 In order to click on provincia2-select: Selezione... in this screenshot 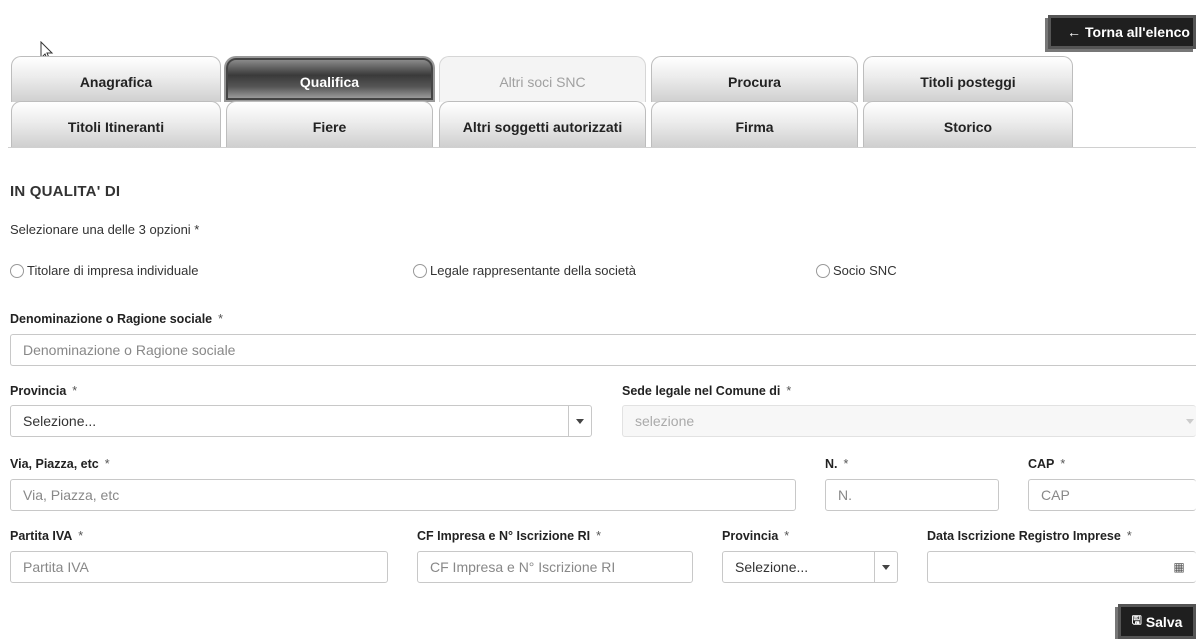, I will do `click(810, 567)`.